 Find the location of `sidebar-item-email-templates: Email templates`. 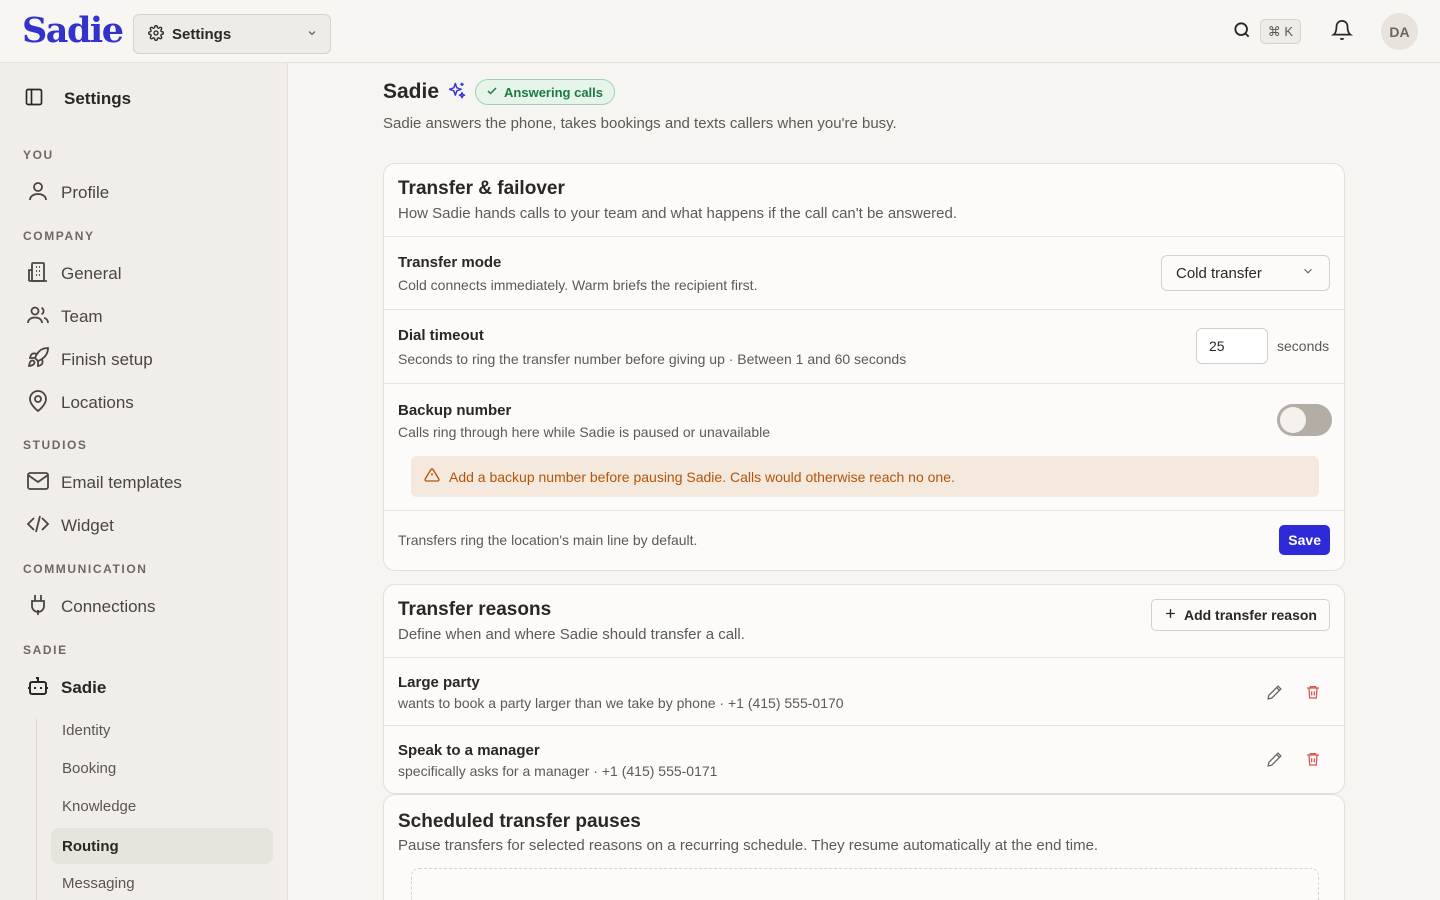

sidebar-item-email-templates: Email templates is located at coordinates (104, 483).